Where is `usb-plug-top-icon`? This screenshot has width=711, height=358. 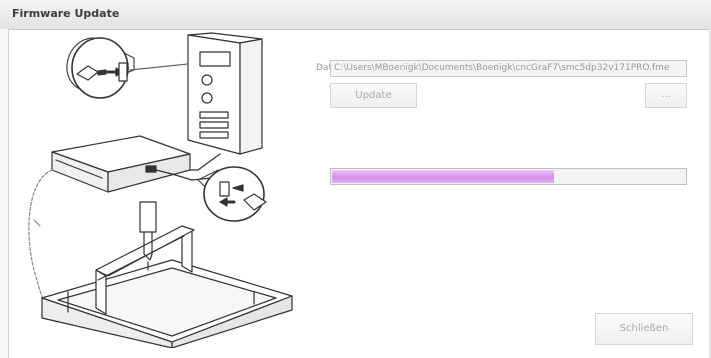 usb-plug-top-icon is located at coordinates (127, 68).